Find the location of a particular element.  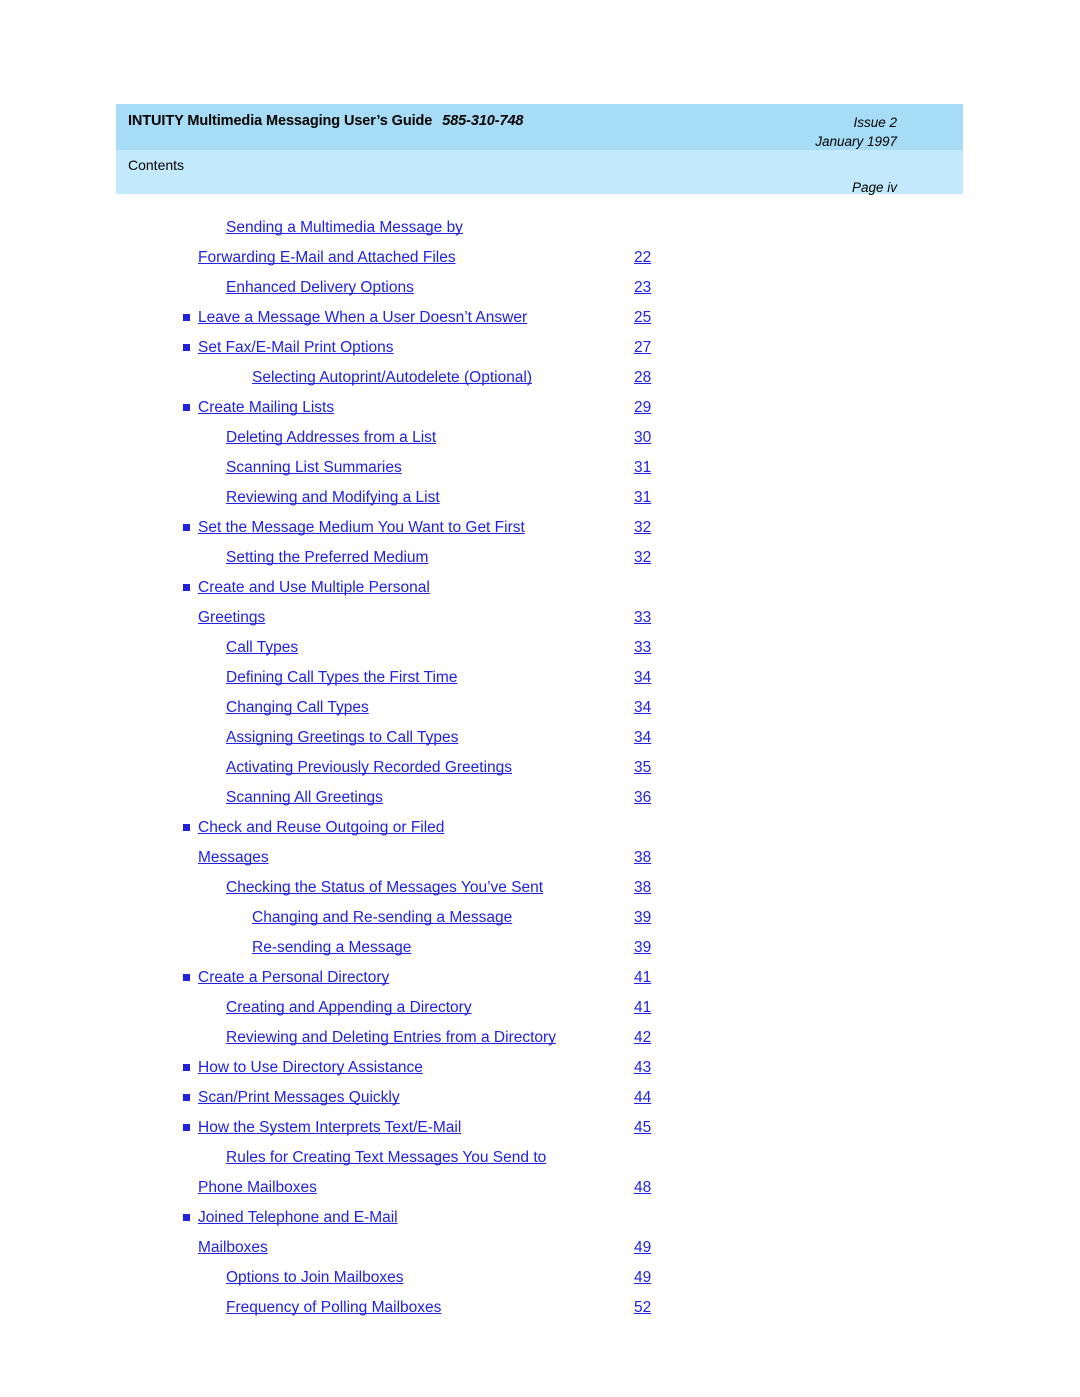

toc-entry-link: Creating and Appending a Directory is located at coordinates (317, 1008).